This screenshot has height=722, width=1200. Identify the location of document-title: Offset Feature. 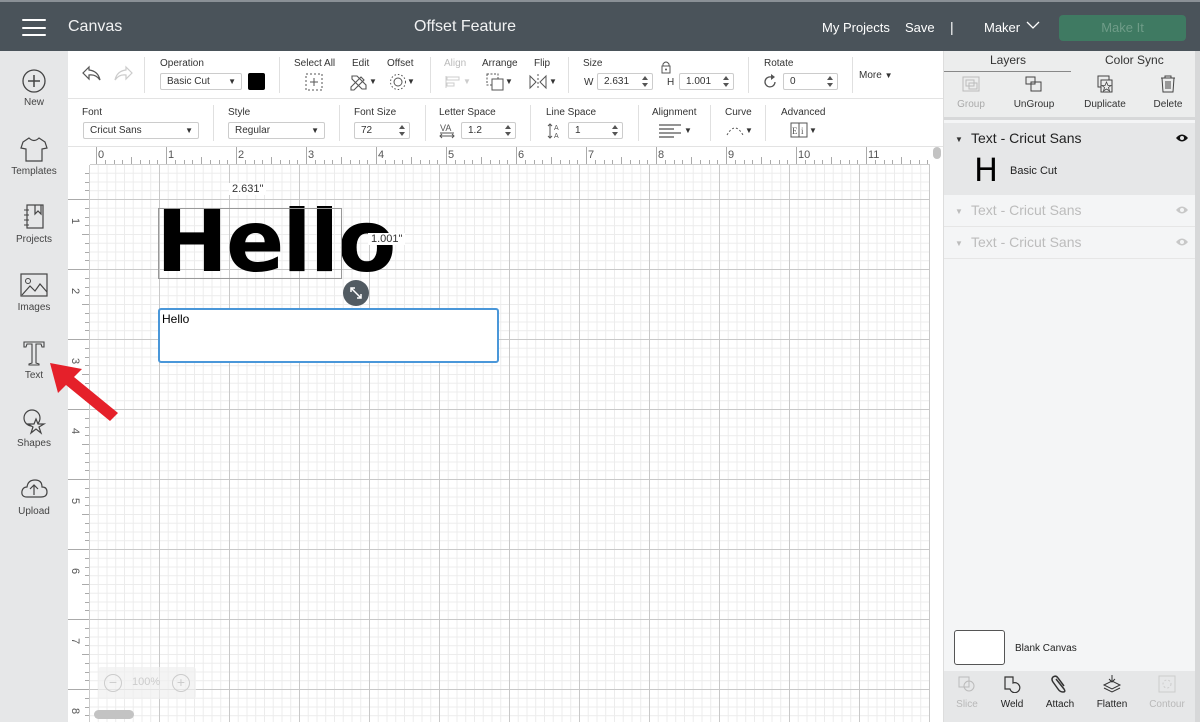
(465, 26).